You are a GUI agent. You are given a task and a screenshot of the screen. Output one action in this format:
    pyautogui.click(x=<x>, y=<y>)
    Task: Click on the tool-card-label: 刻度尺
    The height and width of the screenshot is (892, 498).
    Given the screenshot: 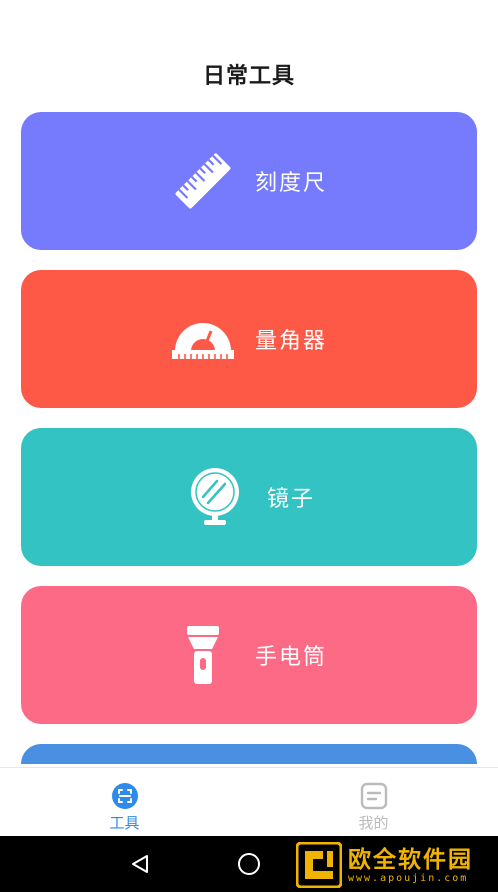 What is the action you would take?
    pyautogui.click(x=290, y=183)
    